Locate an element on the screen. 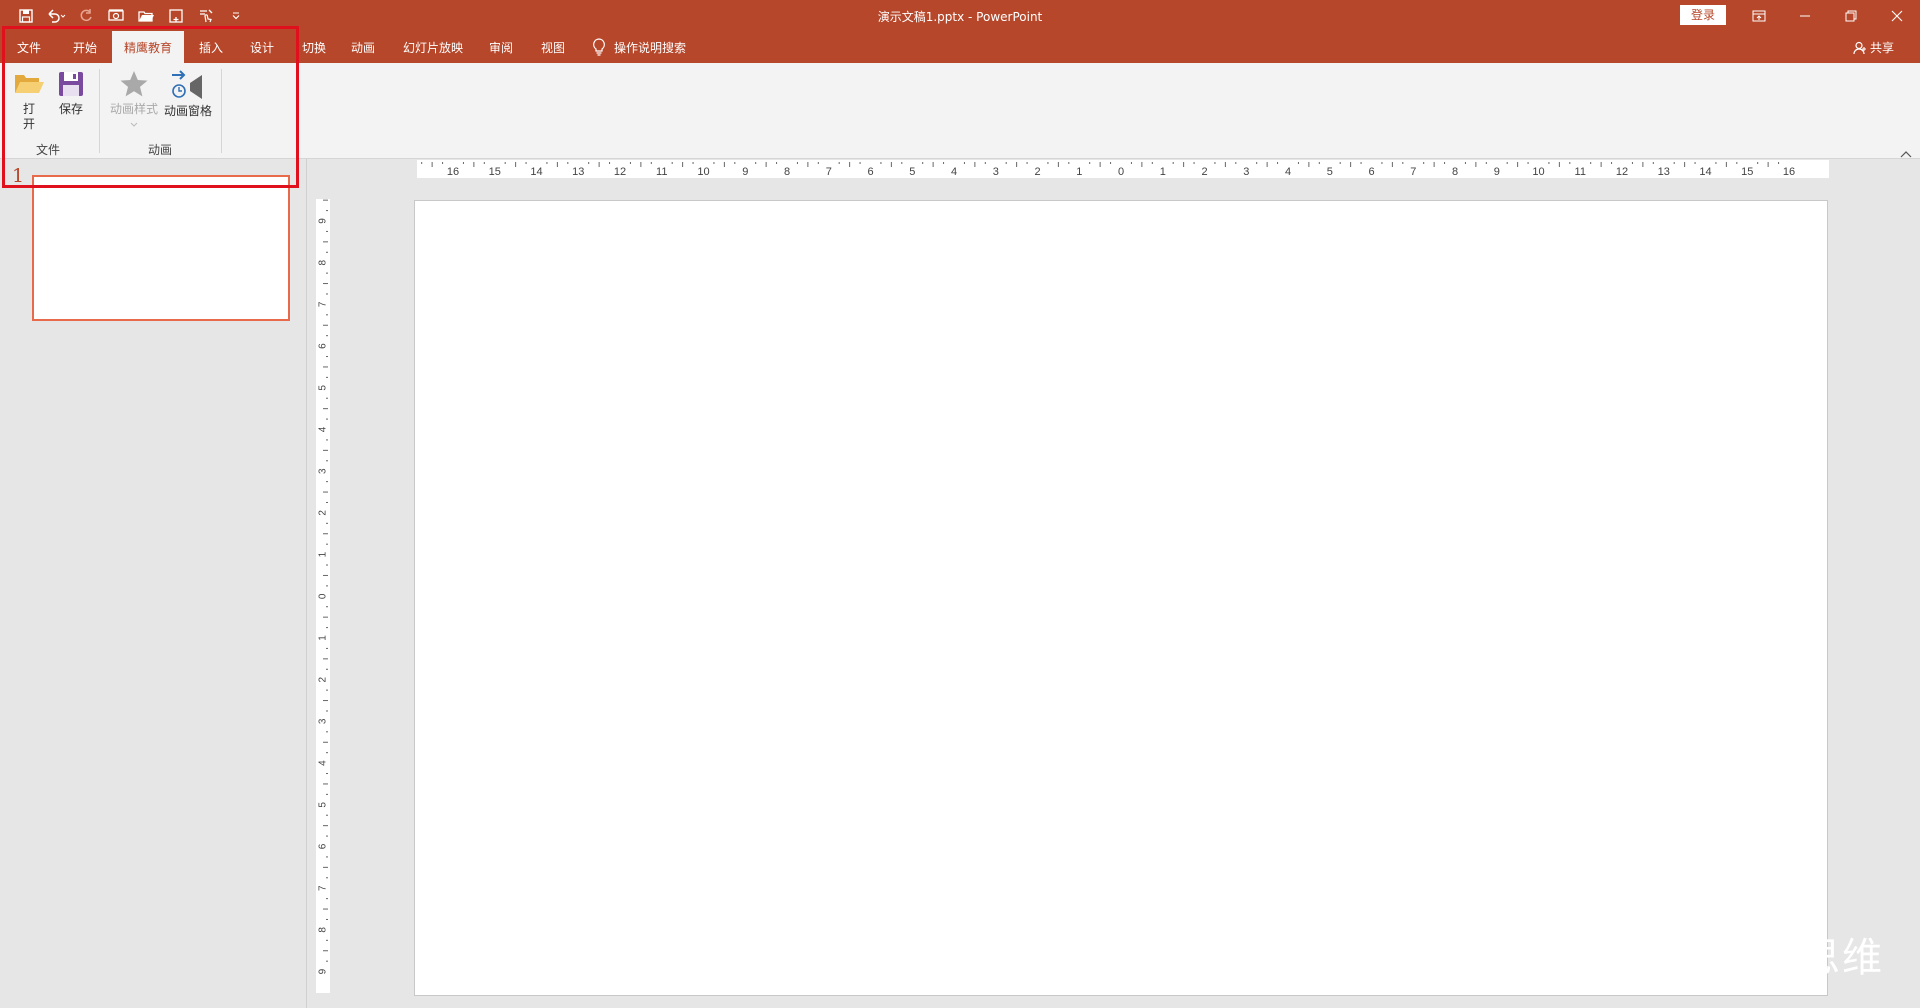  animation-styles-button: 动画样式 is located at coordinates (134, 100).